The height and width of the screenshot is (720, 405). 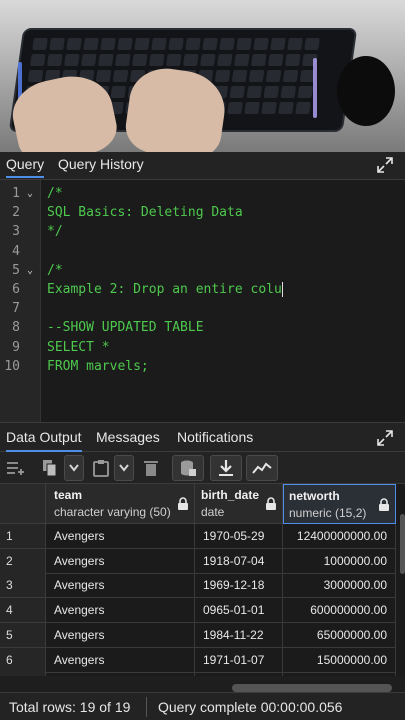 What do you see at coordinates (70, 707) in the screenshot?
I see `total-rows-status: Total rows: 19 of 19` at bounding box center [70, 707].